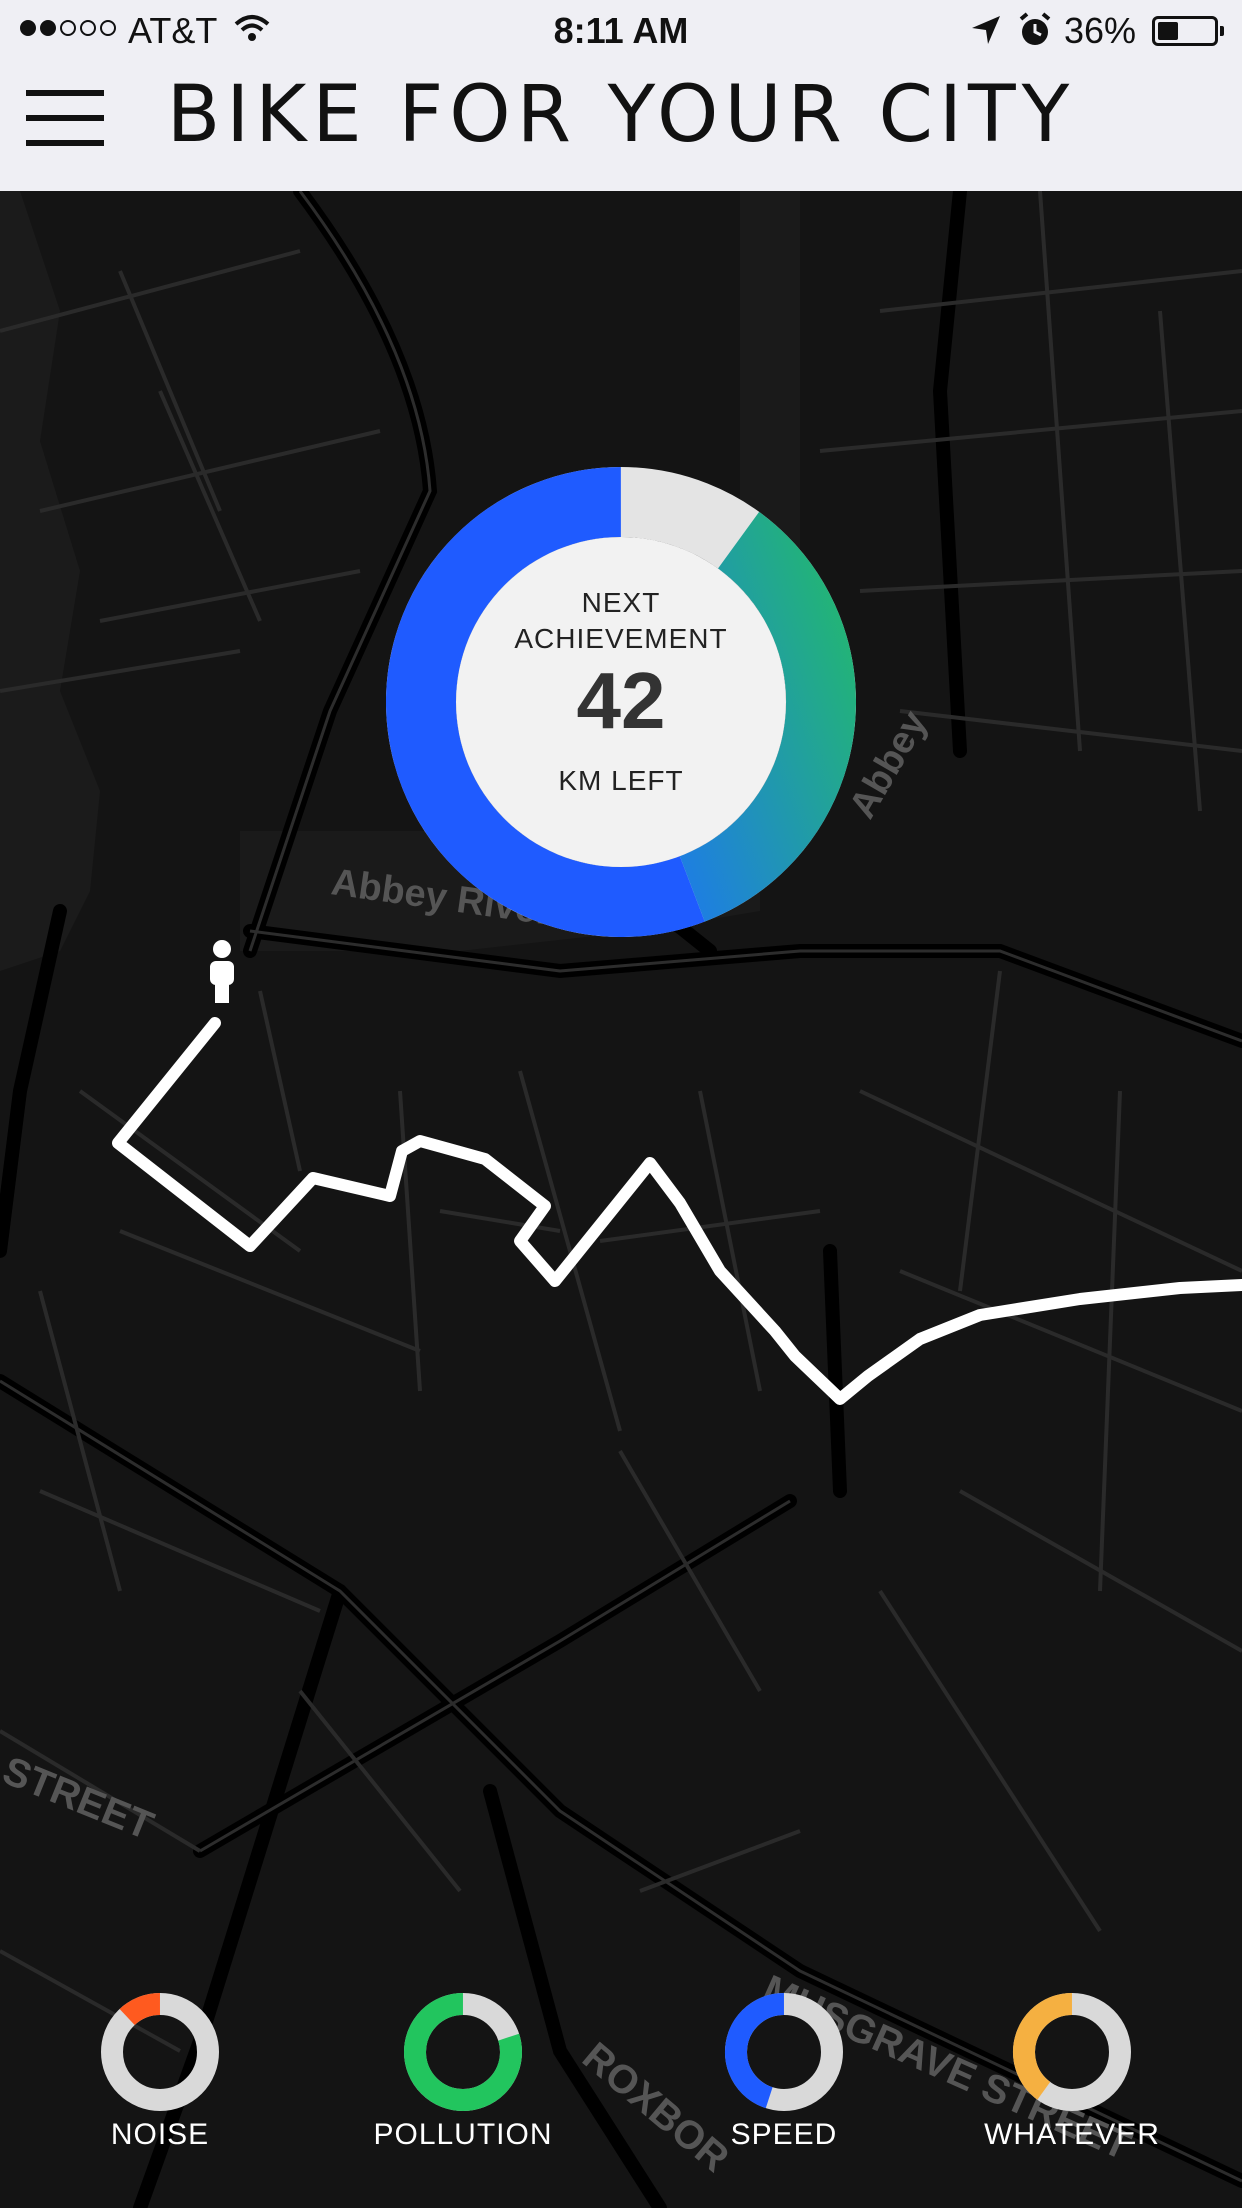  I want to click on whatever-gauge-ring, so click(1072, 2052).